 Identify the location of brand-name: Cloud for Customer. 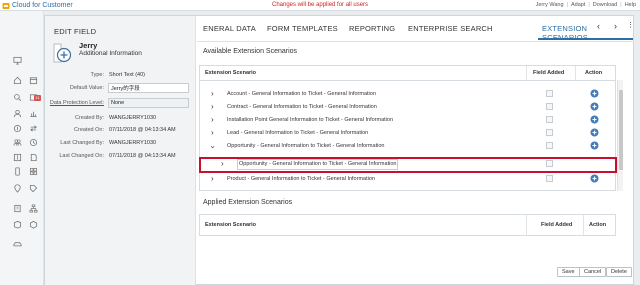
(42, 5).